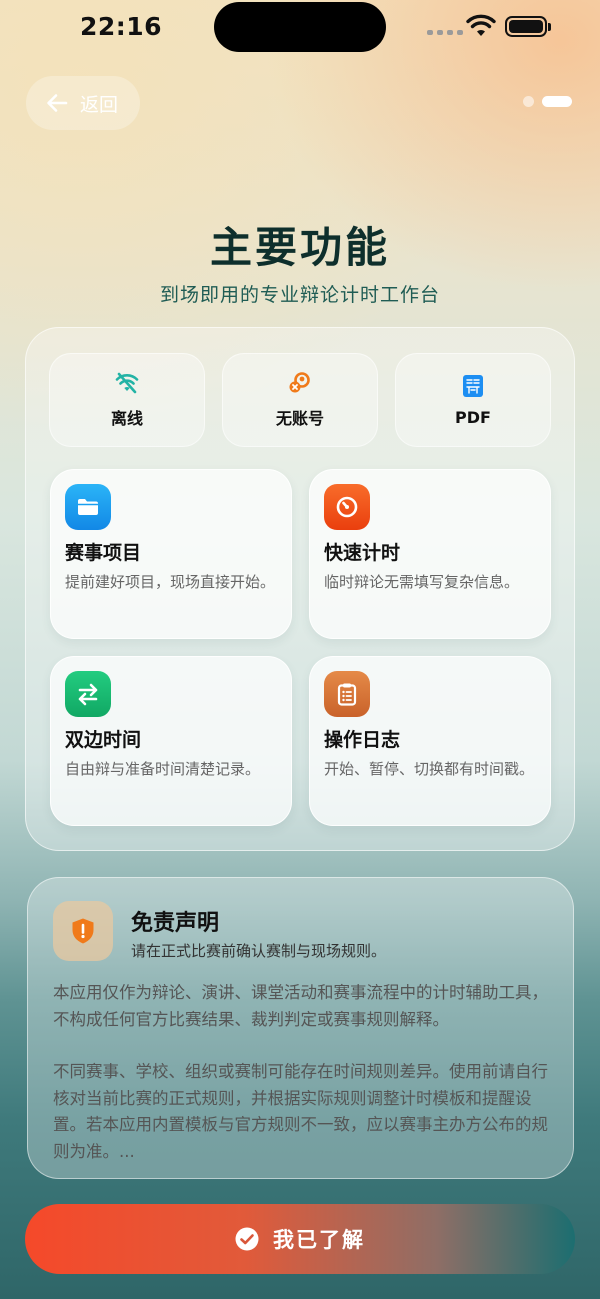 This screenshot has height=1299, width=600. I want to click on back-button: 返回, so click(83, 103).